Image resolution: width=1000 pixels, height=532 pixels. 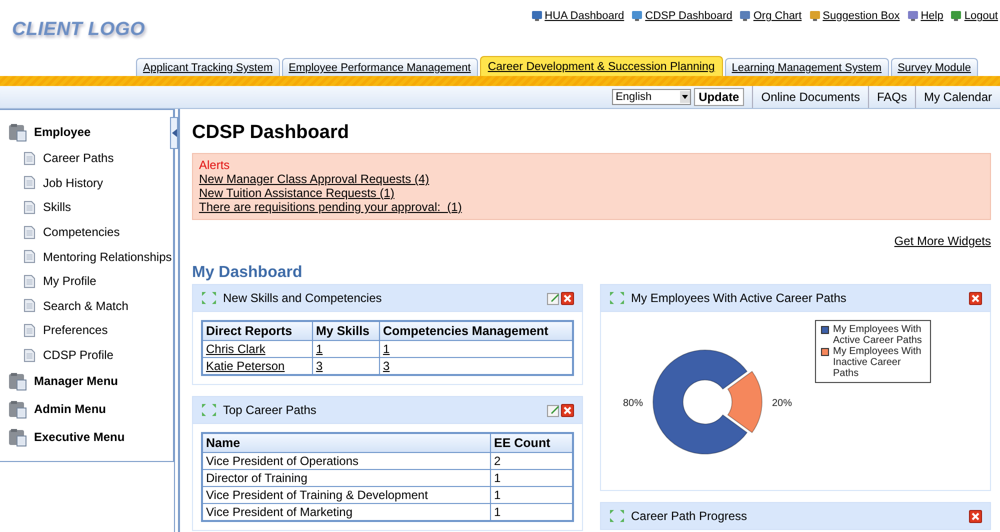 What do you see at coordinates (208, 67) in the screenshot?
I see `module-tab: Applicant Tracking System` at bounding box center [208, 67].